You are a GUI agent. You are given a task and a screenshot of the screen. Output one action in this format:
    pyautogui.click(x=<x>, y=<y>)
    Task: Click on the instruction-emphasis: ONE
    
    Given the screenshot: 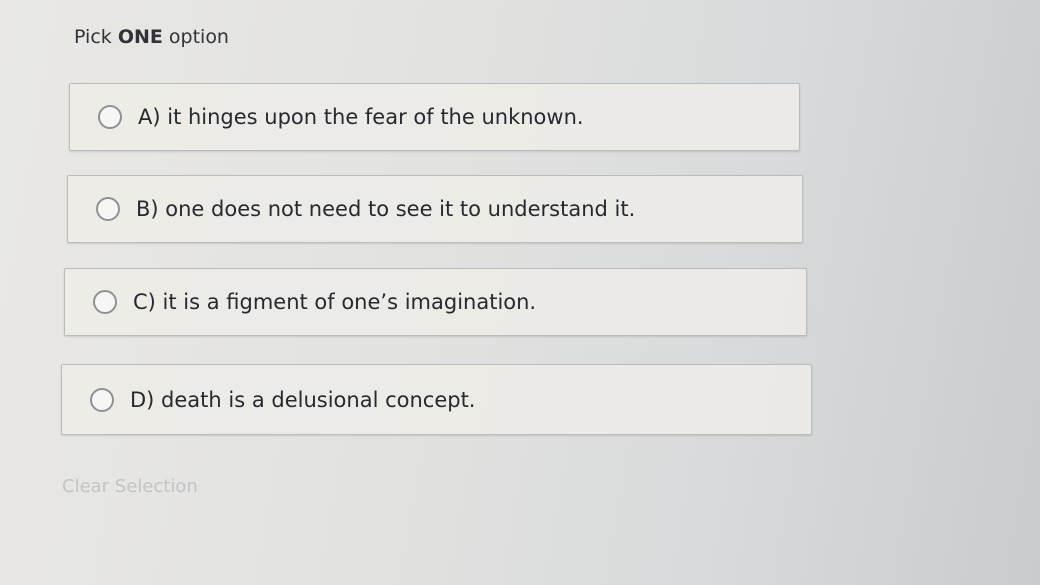 What is the action you would take?
    pyautogui.click(x=140, y=37)
    